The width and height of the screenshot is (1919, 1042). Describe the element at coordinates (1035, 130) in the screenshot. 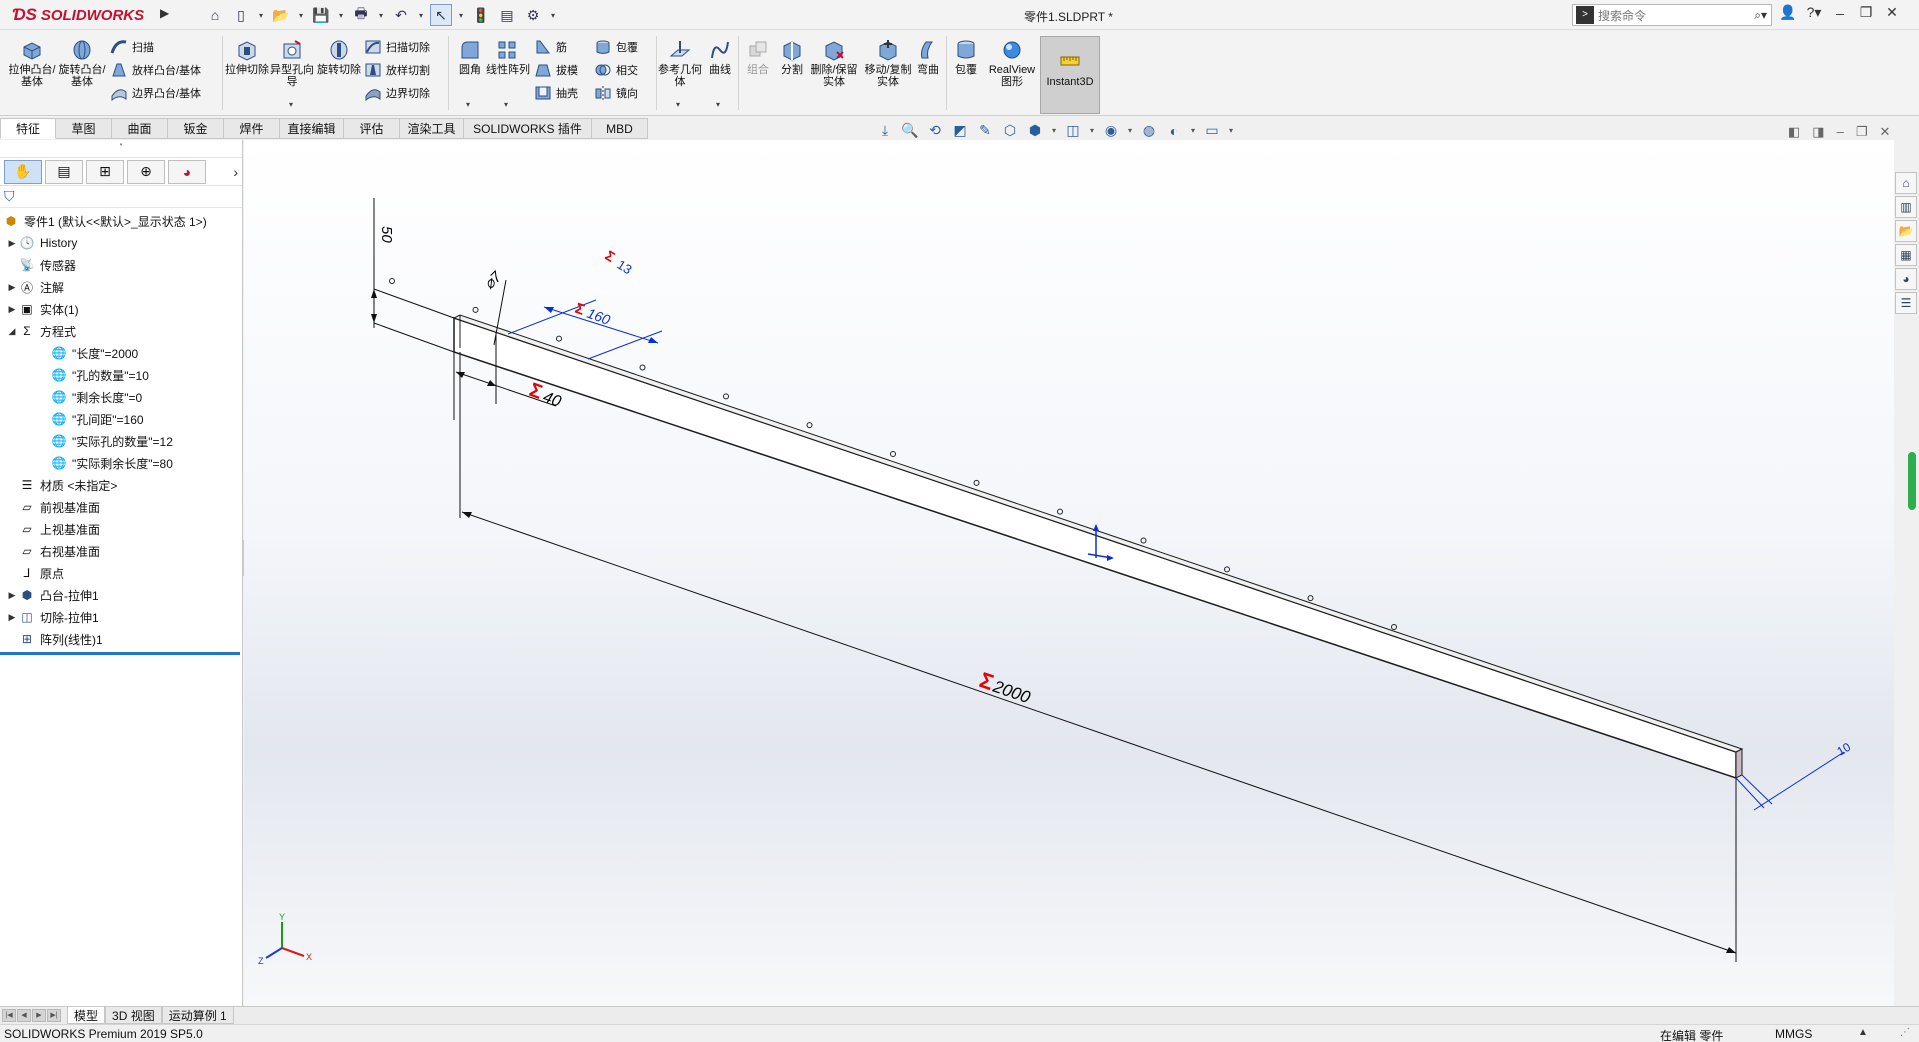

I see `display-style-icon: ⬢` at that location.